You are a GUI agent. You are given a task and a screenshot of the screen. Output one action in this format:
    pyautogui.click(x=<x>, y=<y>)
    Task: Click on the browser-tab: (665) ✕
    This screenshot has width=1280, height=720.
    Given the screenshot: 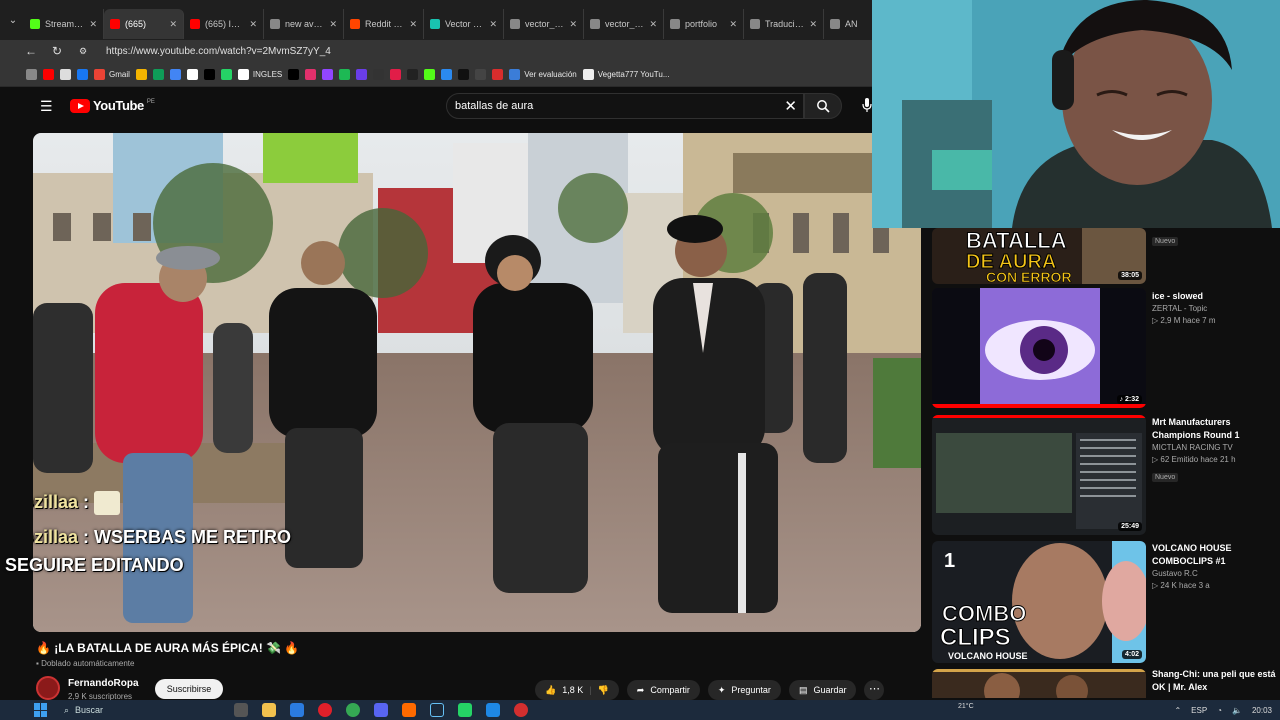 What is the action you would take?
    pyautogui.click(x=144, y=24)
    